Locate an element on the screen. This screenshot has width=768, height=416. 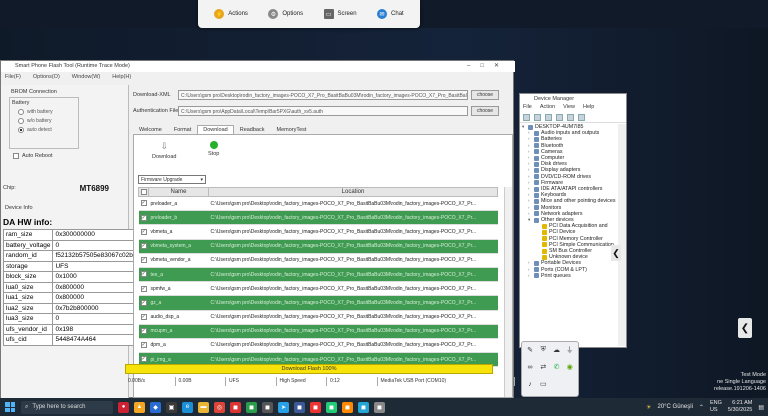
cloud-icon: ☁ is located at coordinates (557, 350).